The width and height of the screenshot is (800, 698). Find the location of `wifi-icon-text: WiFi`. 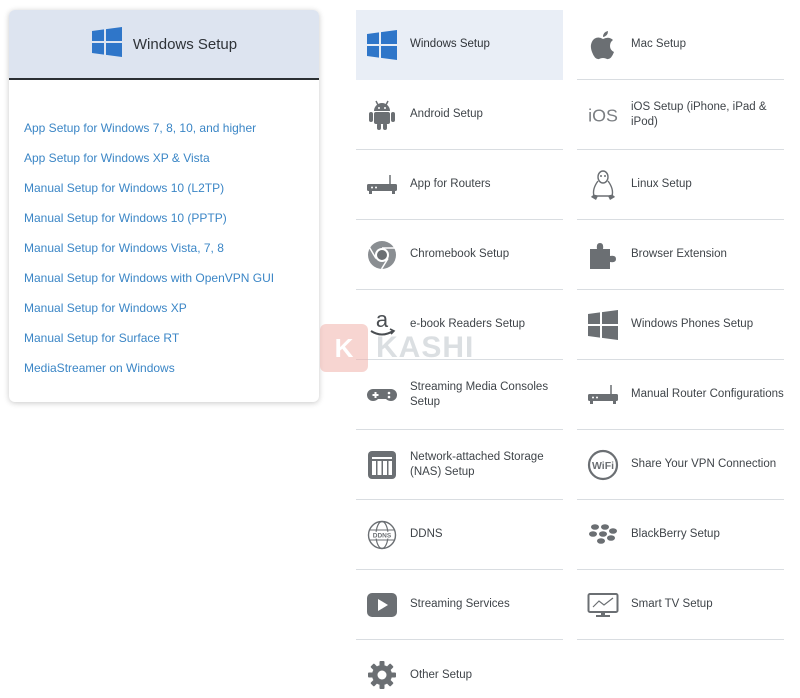

wifi-icon-text: WiFi is located at coordinates (603, 466).